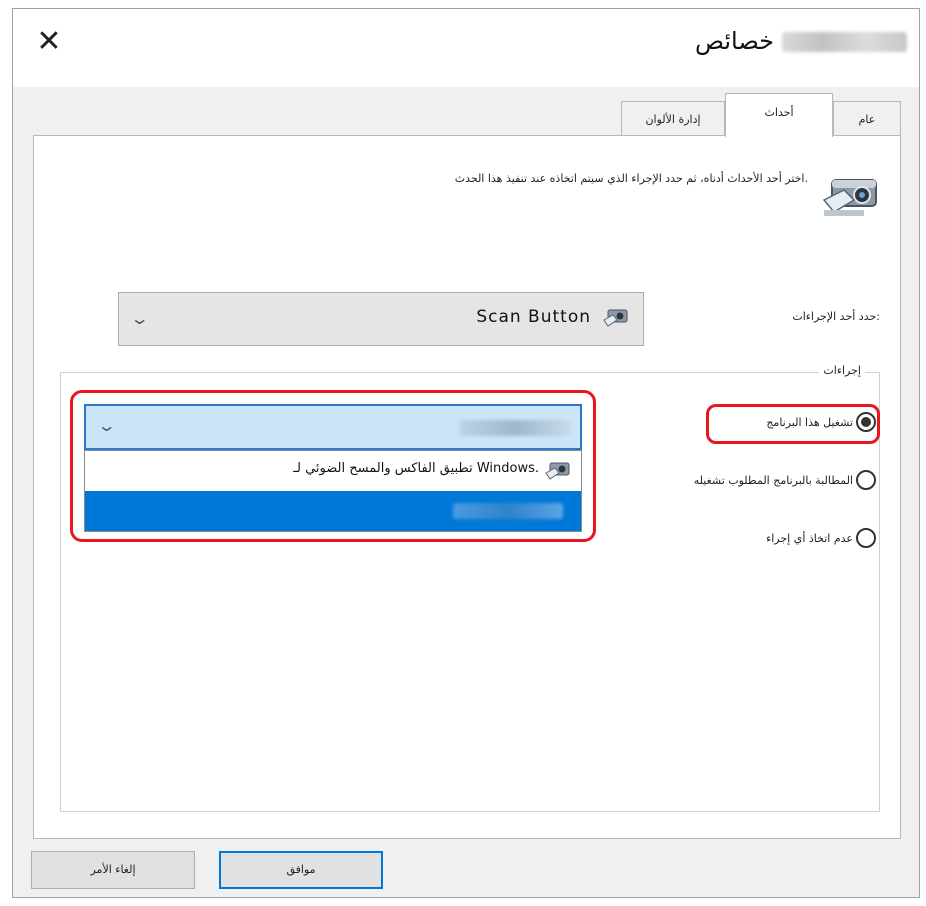  I want to click on tab-label: عام, so click(867, 119).